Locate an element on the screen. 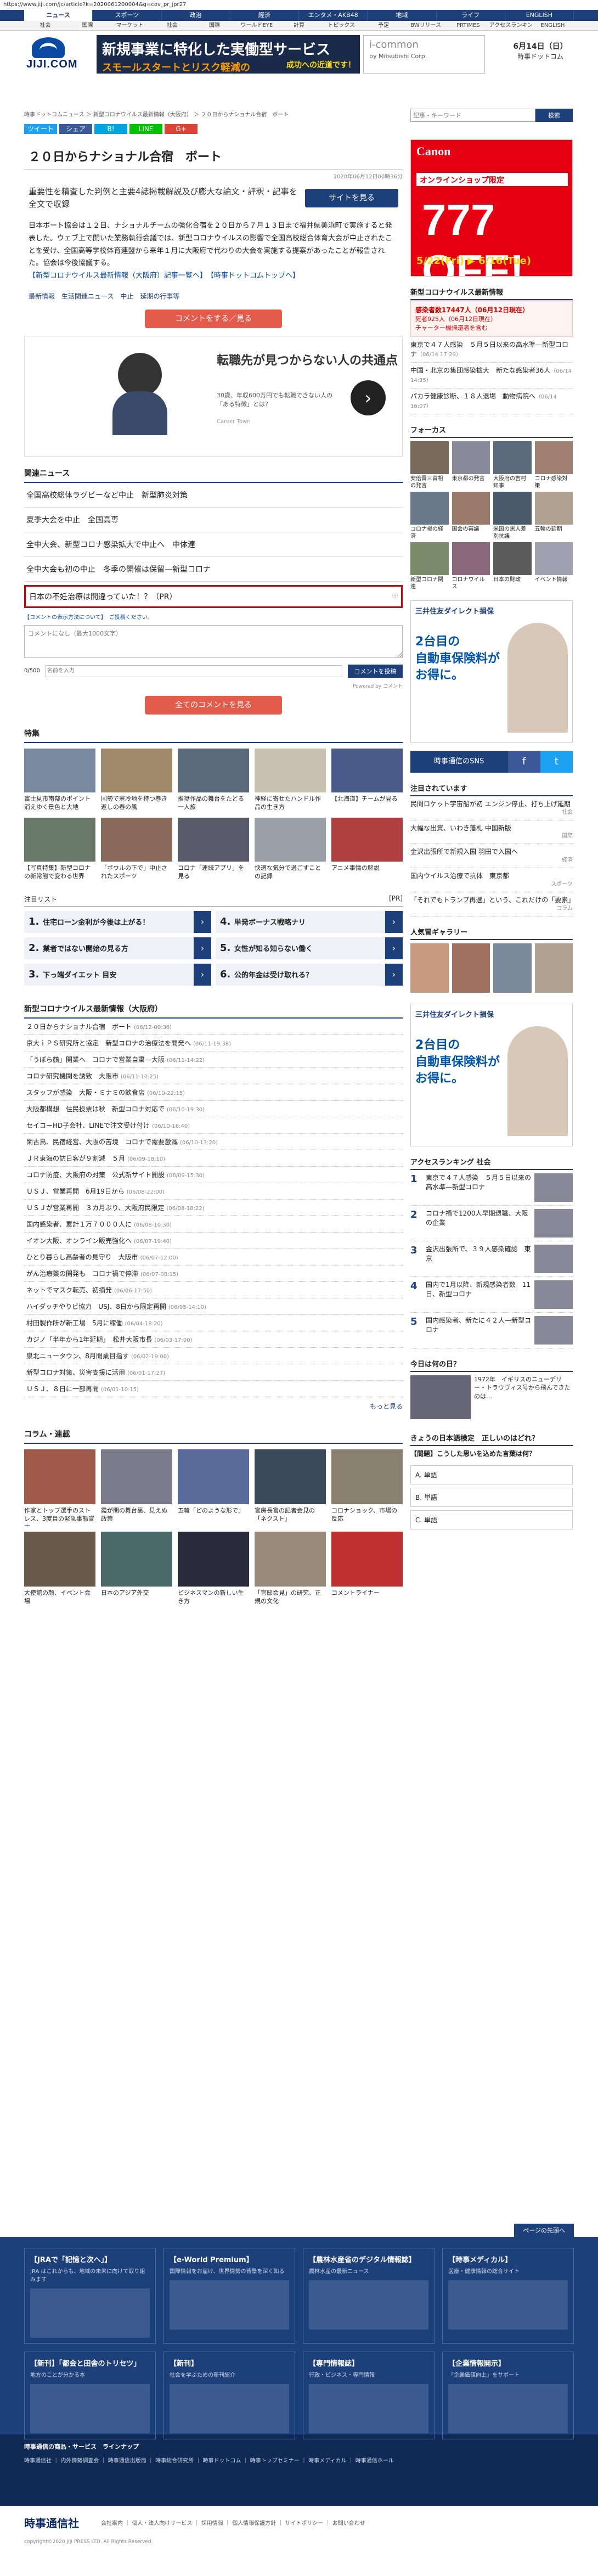 This screenshot has height=2576, width=598. feature-card: コロナ「連続アプリ」を見る is located at coordinates (213, 849).